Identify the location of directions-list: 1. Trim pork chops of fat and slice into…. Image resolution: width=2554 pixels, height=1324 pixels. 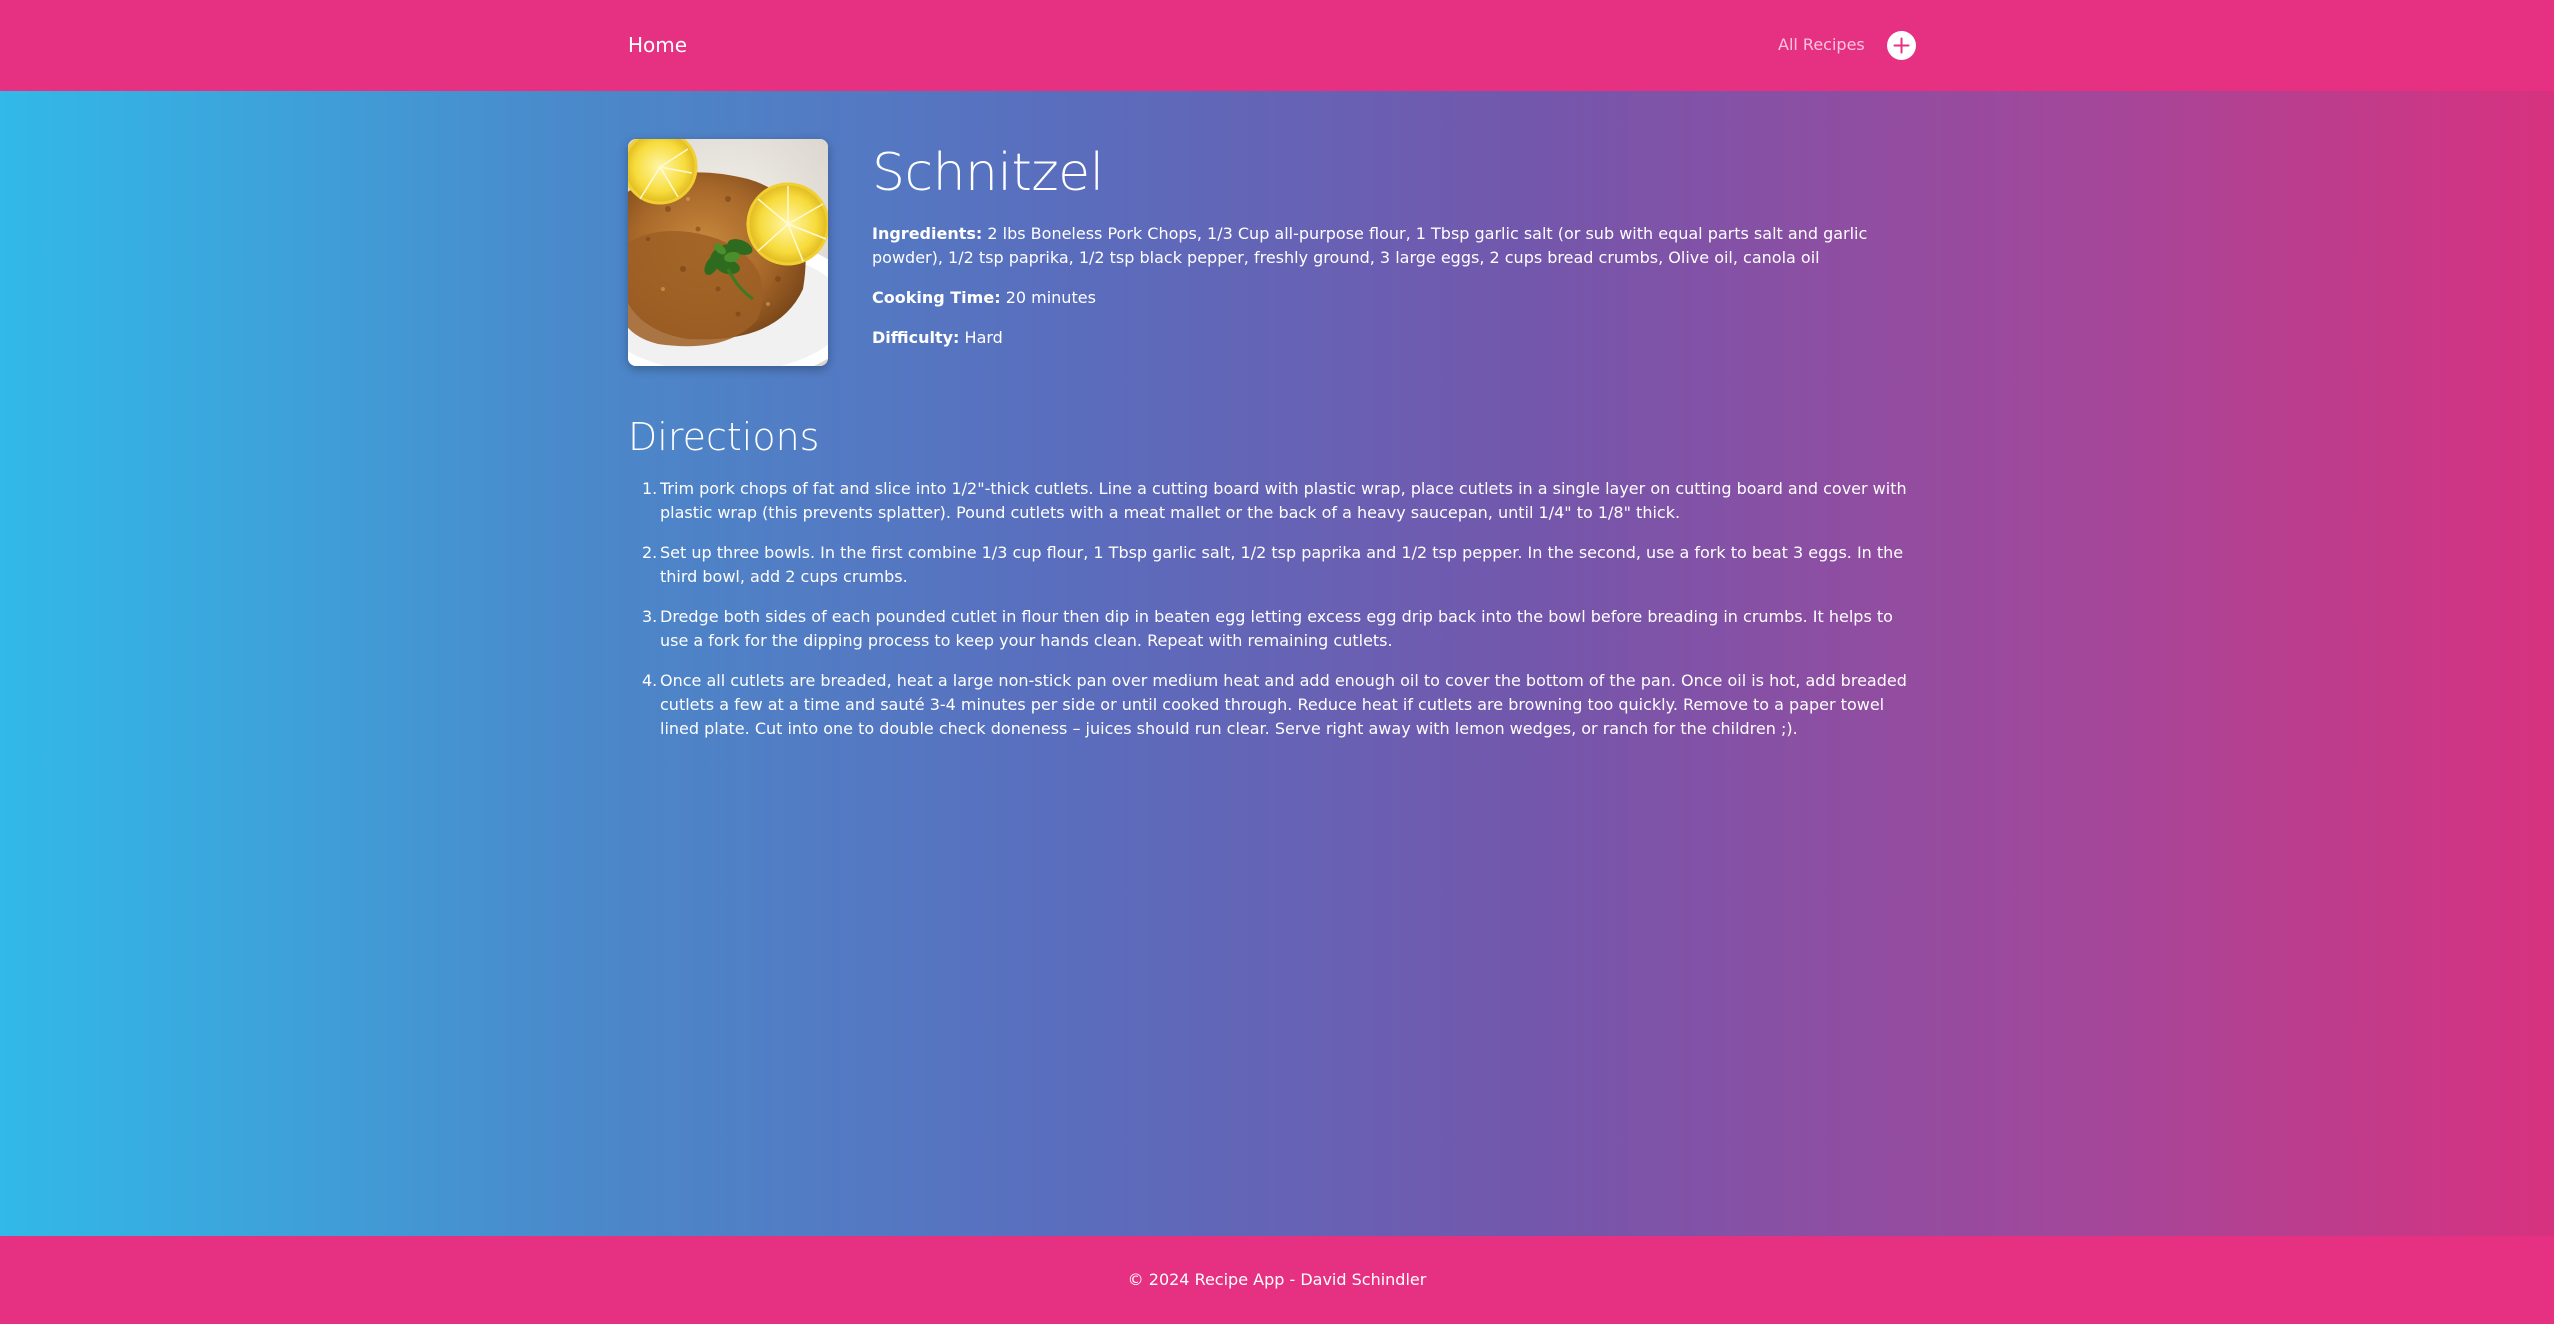
(1273, 617).